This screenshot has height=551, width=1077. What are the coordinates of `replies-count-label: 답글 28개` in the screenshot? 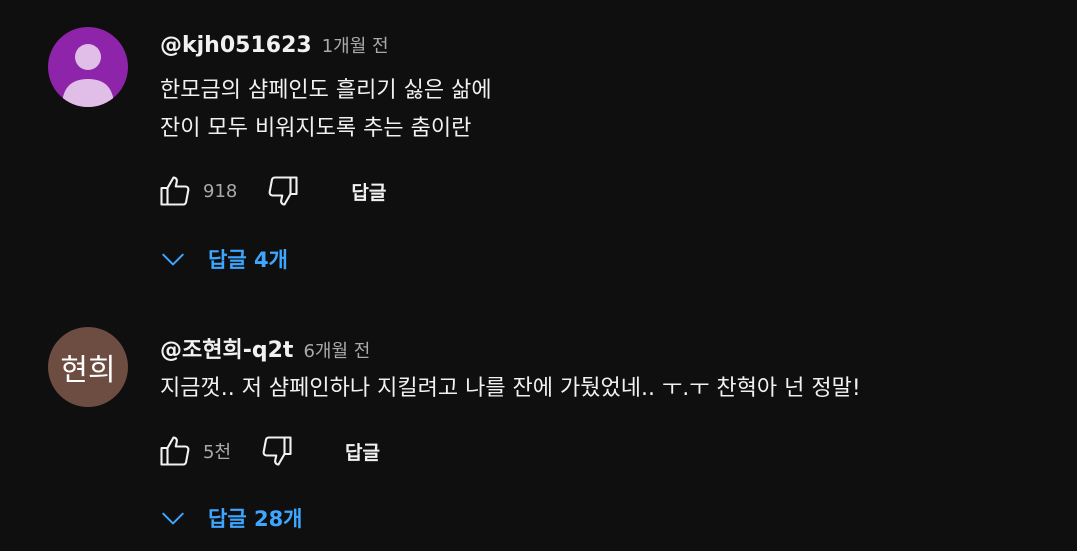 It's located at (255, 518).